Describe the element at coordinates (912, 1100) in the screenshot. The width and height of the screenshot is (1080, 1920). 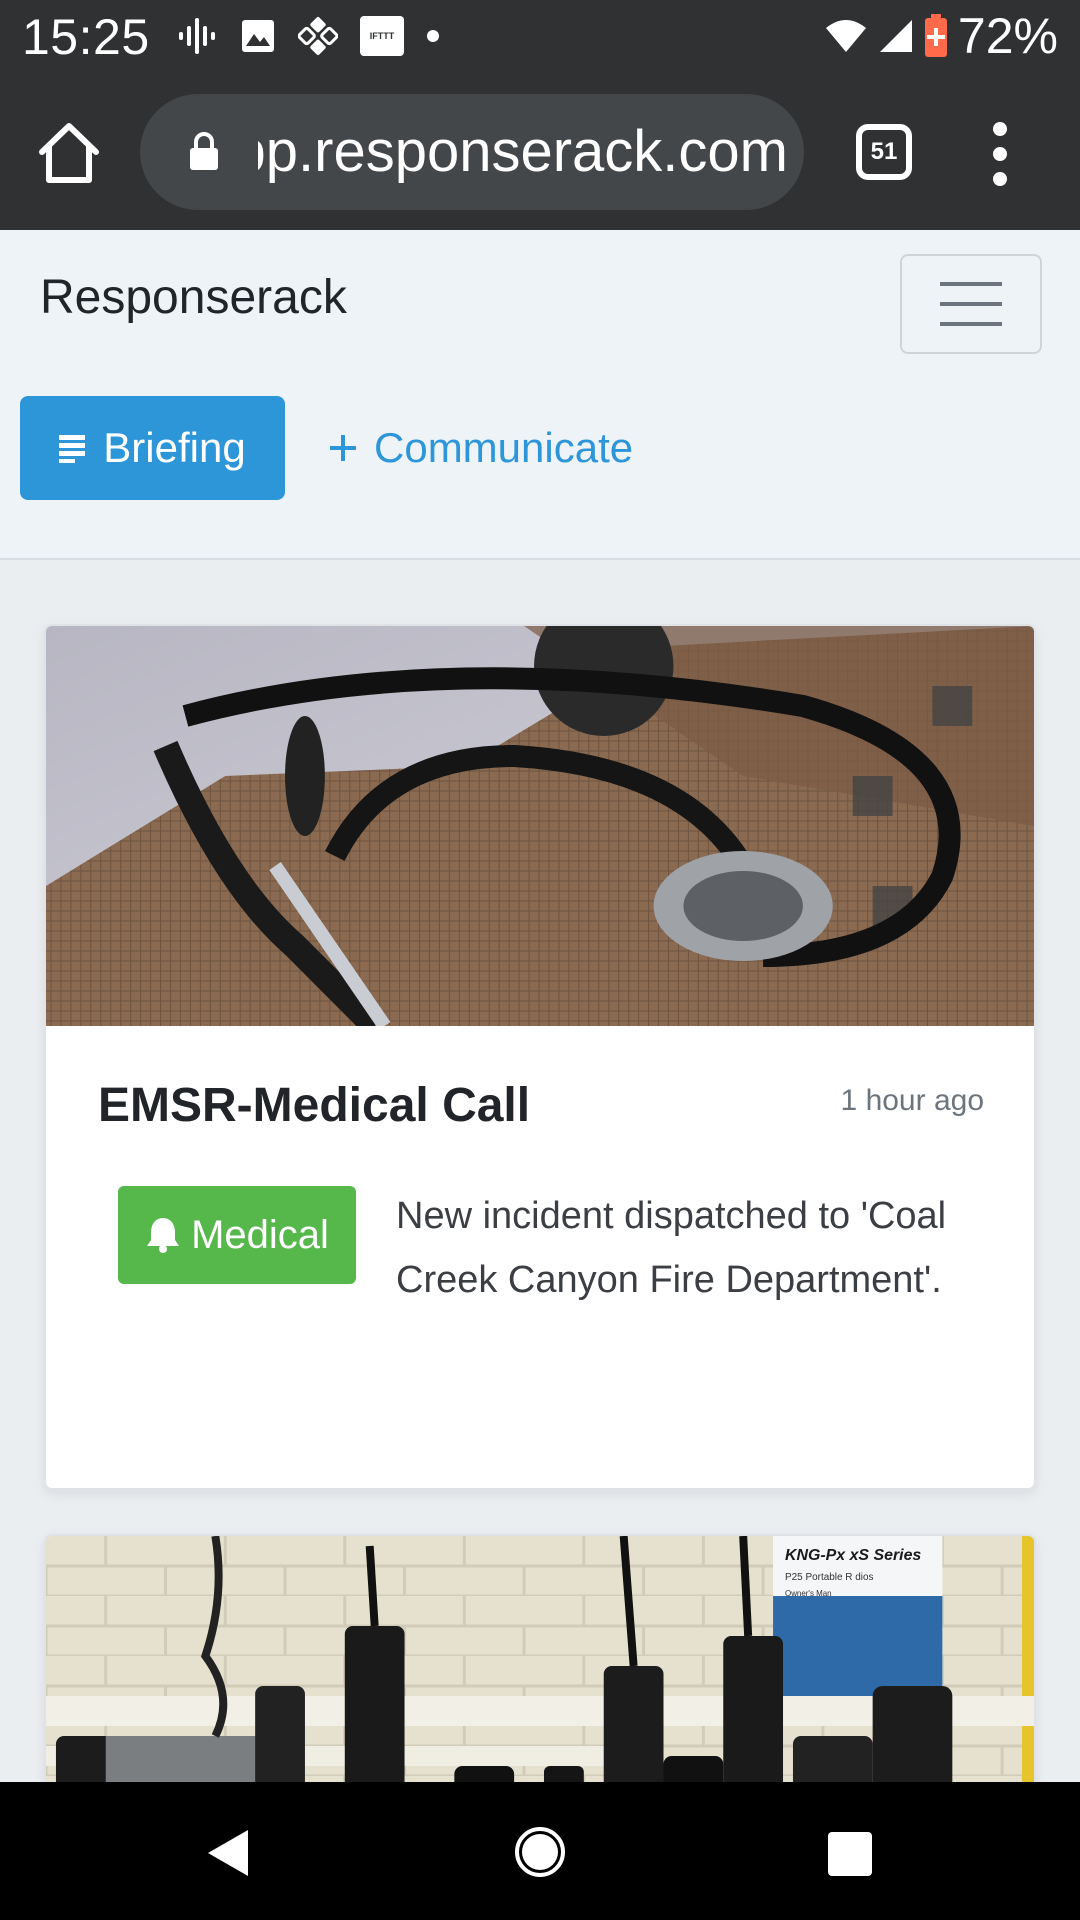
I see `card-timestamp: 1 hour ago` at that location.